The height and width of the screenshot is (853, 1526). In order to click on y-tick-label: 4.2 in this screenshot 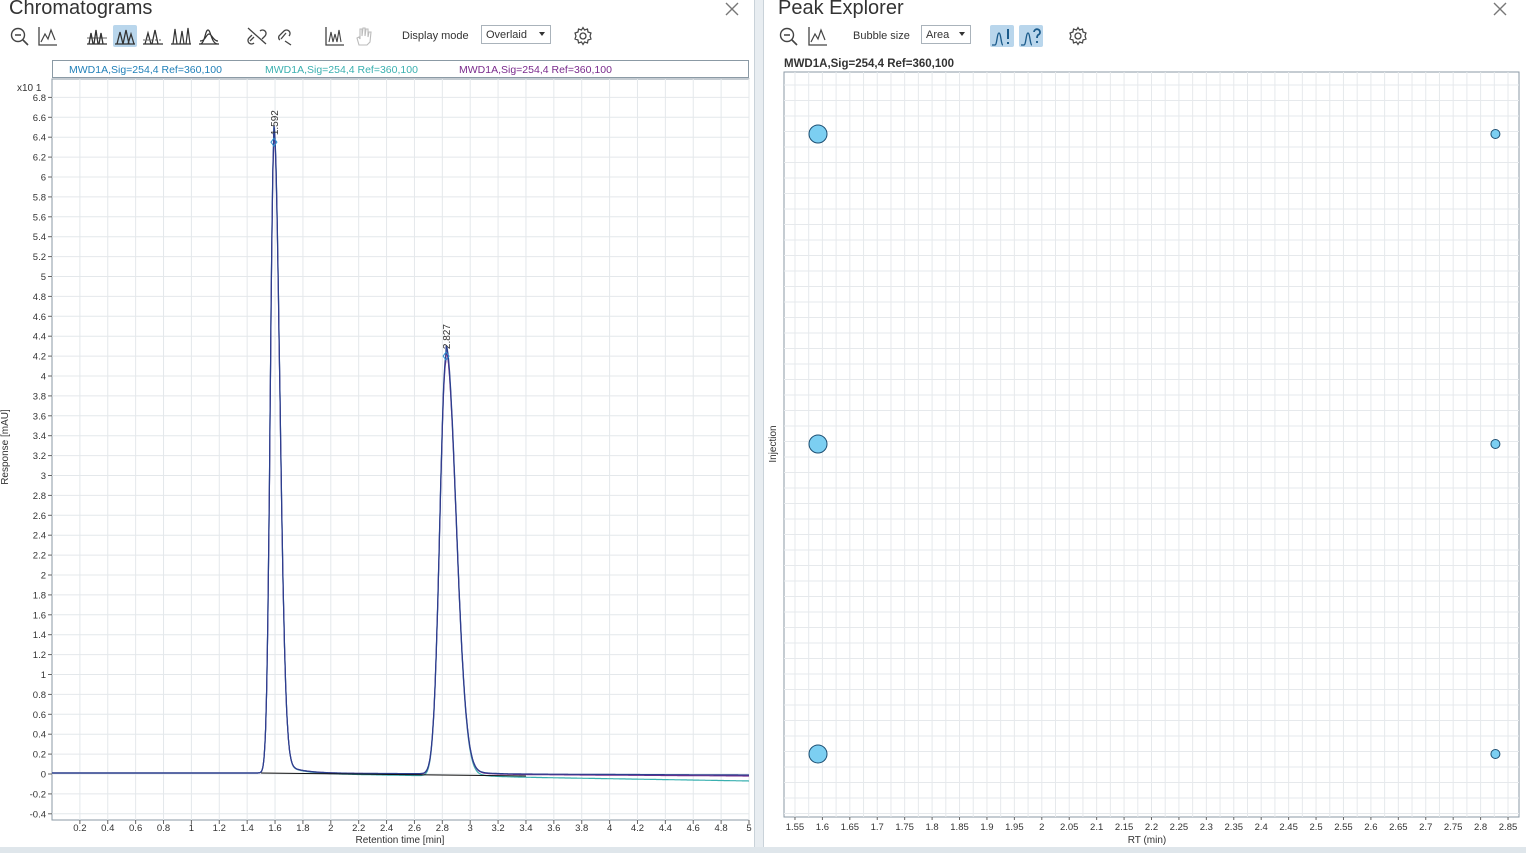, I will do `click(39, 357)`.